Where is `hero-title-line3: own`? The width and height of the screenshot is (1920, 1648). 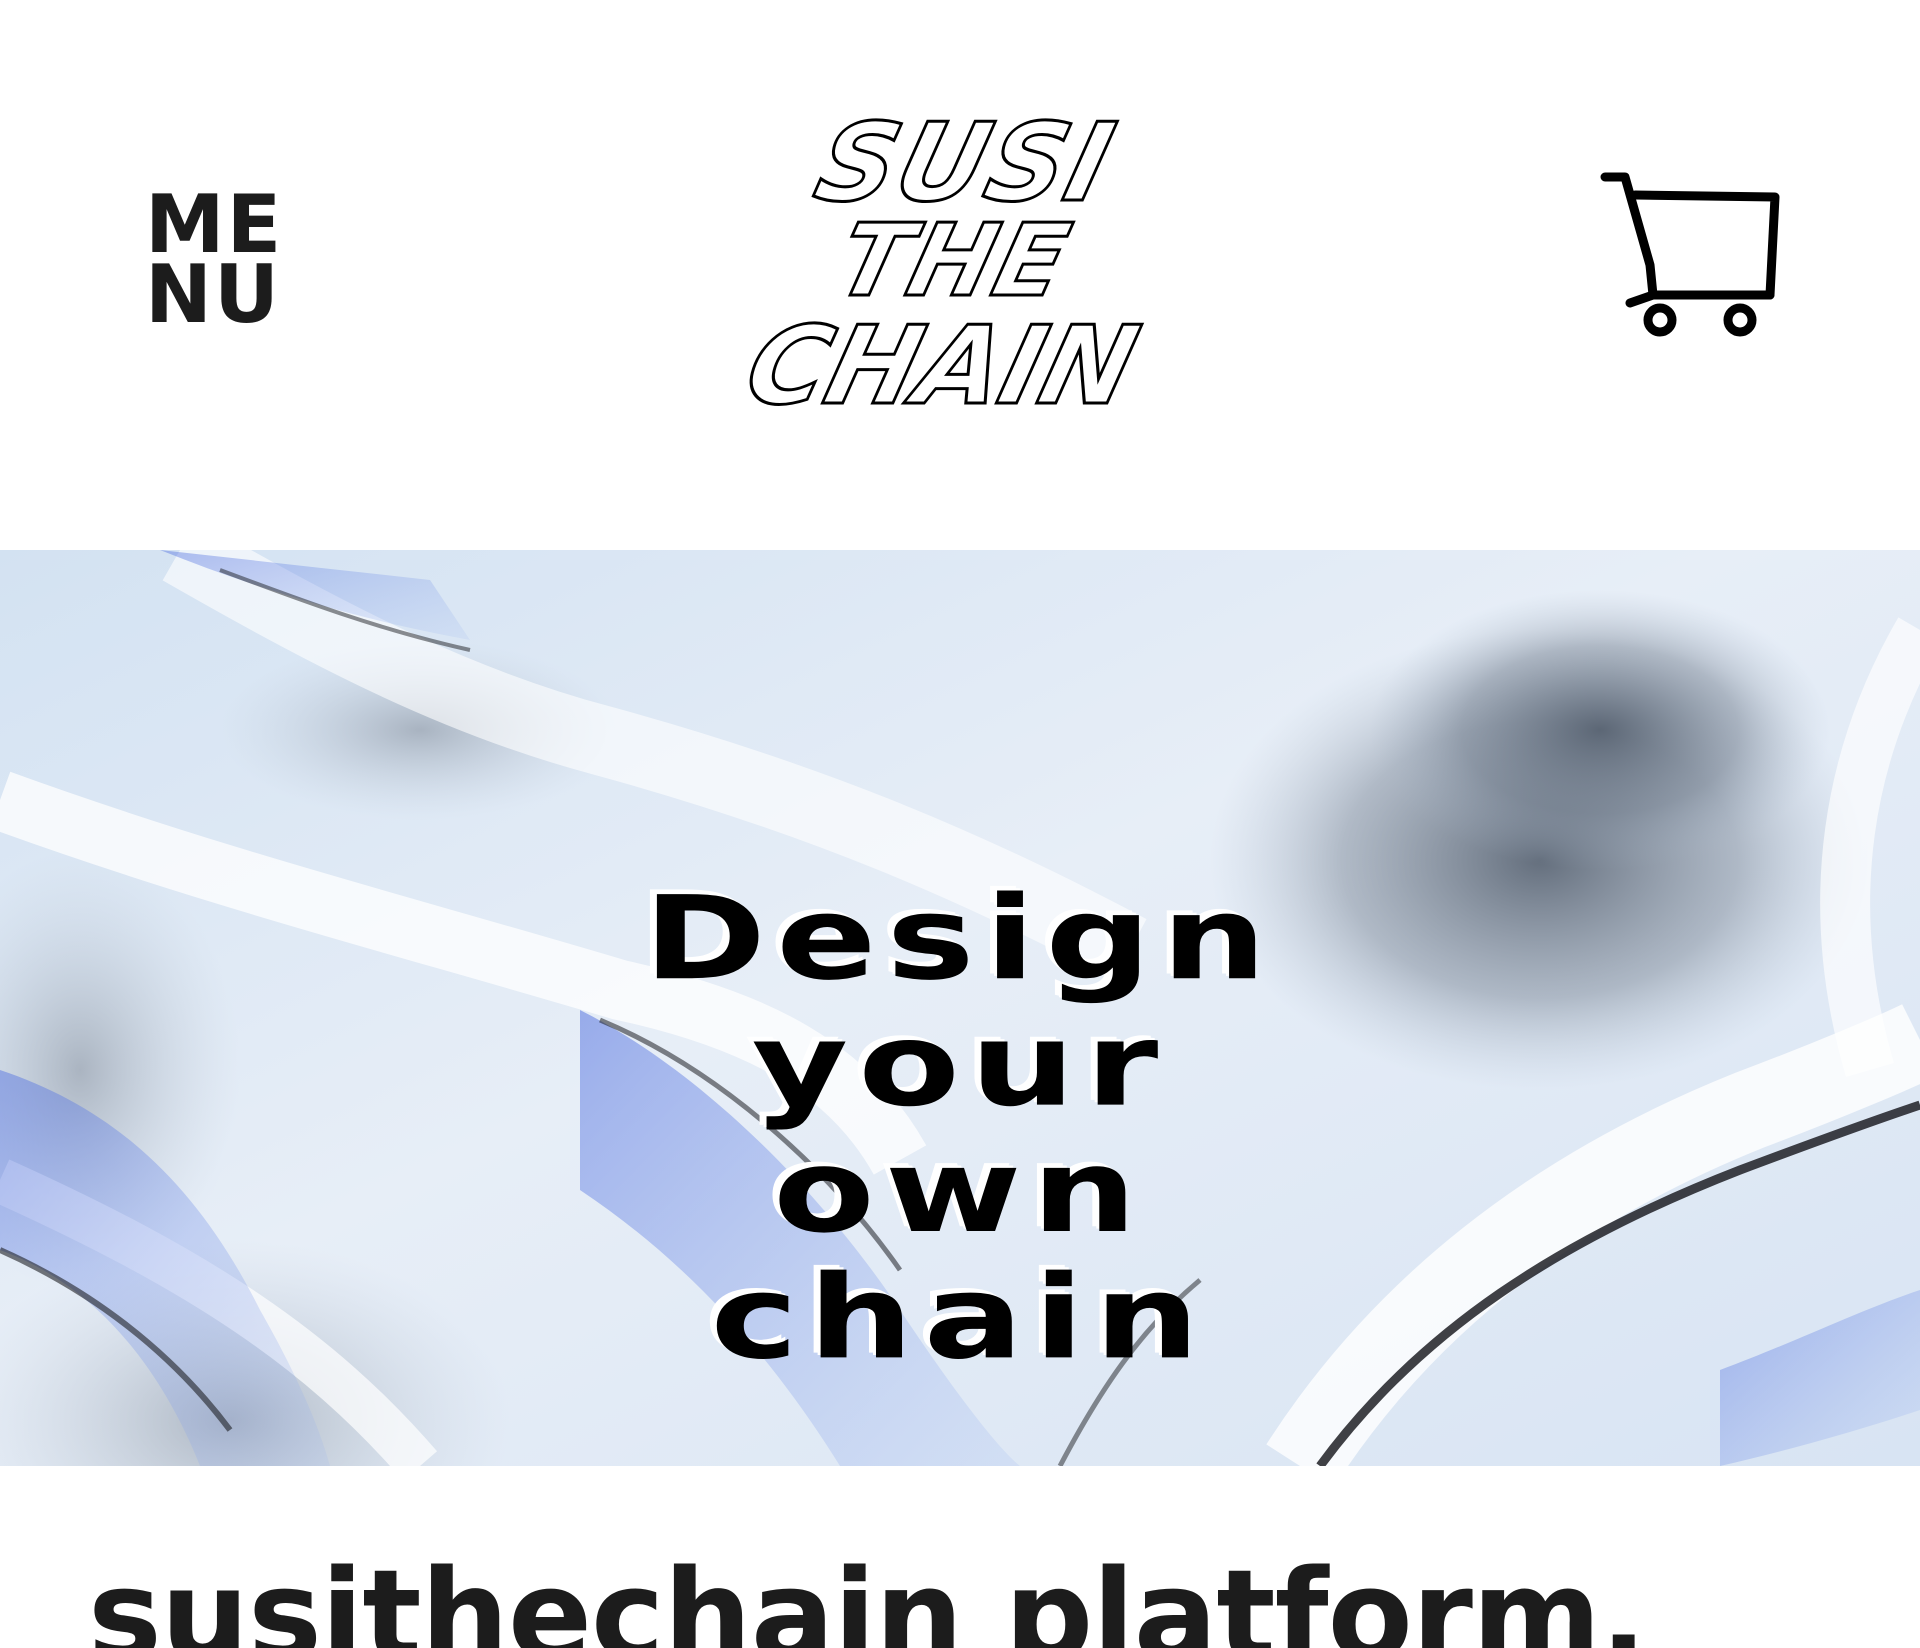 hero-title-line3: own is located at coordinates (960, 1191).